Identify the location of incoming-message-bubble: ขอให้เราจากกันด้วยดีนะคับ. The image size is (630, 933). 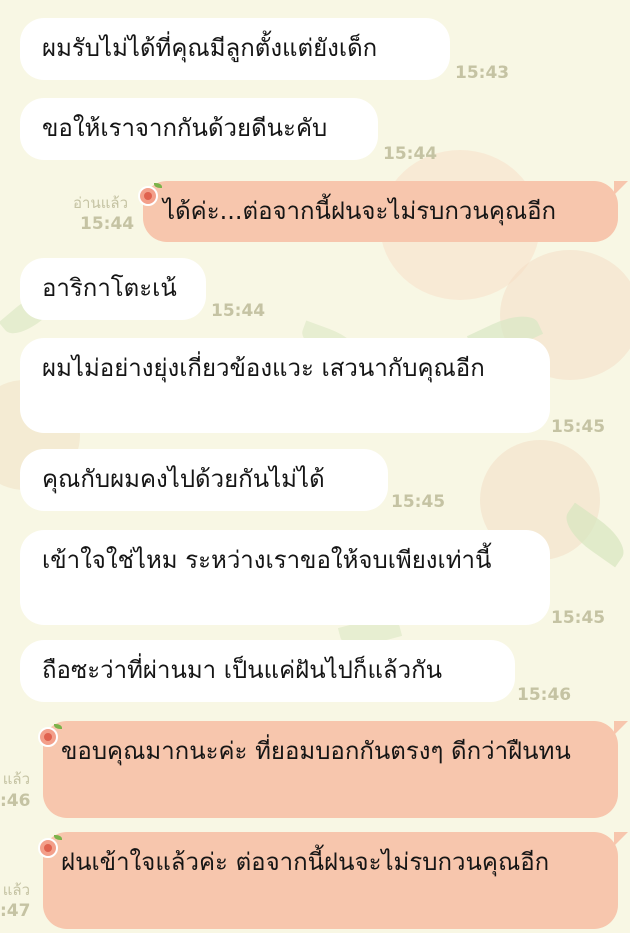
(199, 129).